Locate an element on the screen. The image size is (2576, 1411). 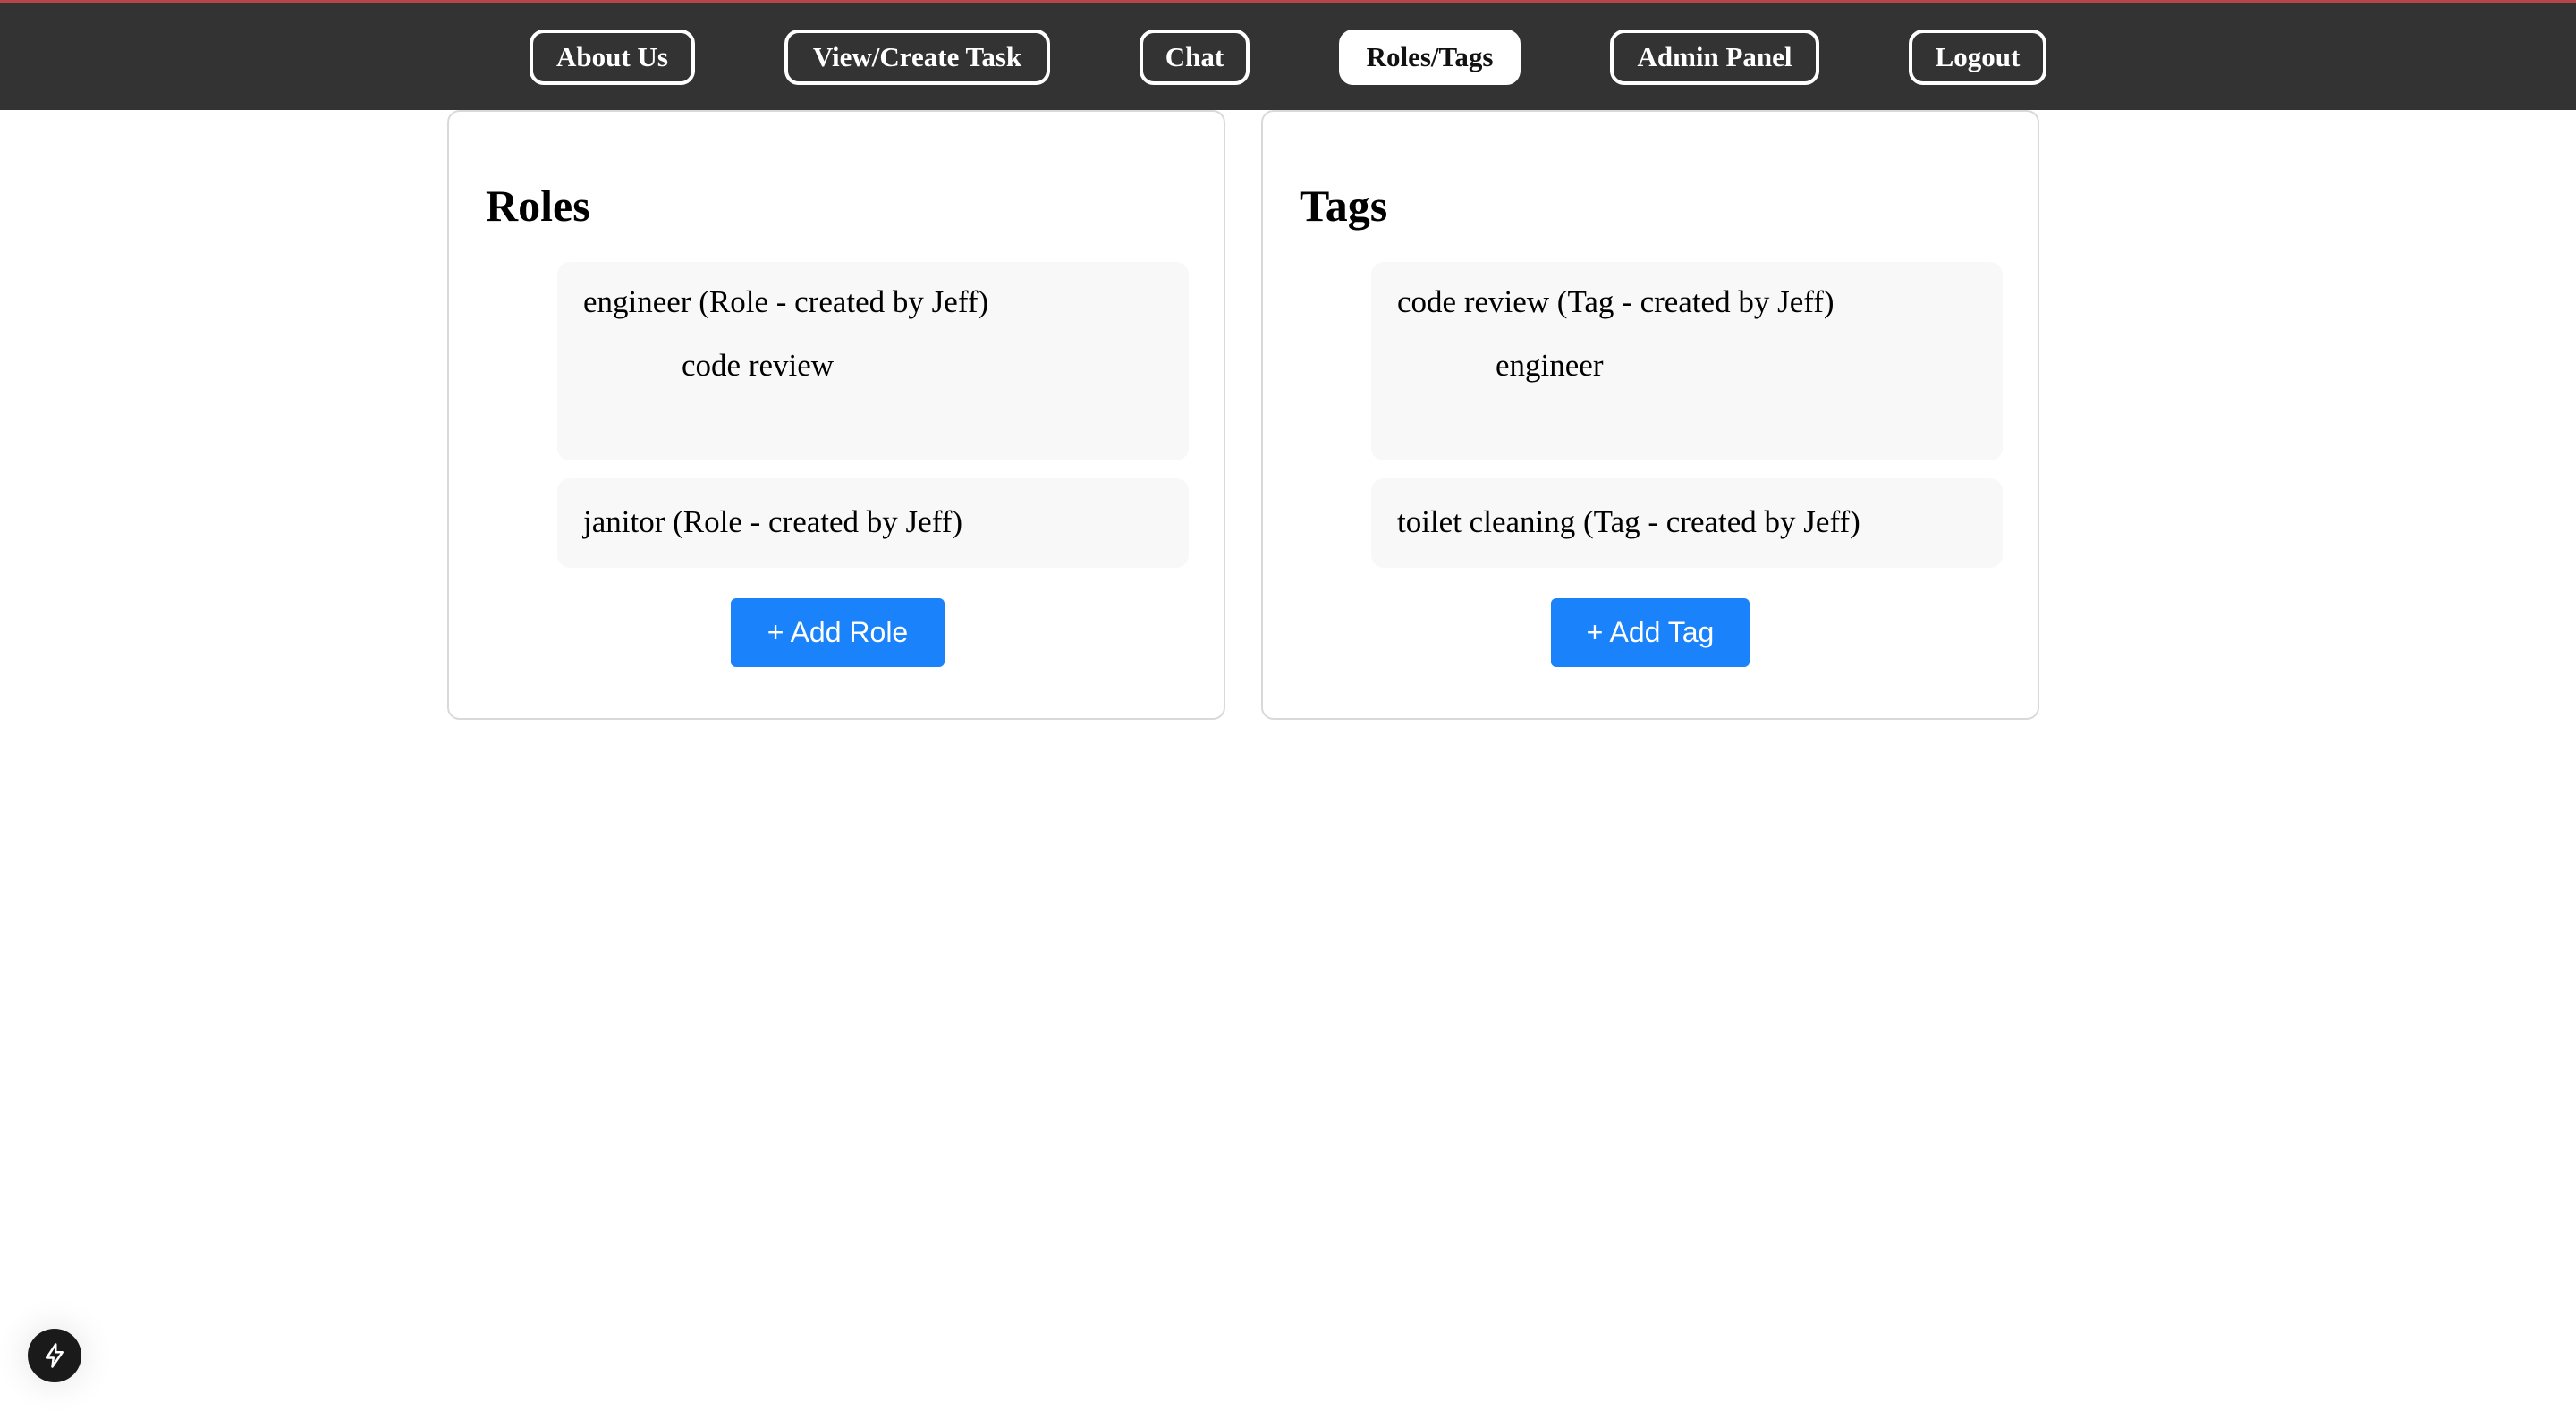
add-tag-button: + Add Tag is located at coordinates (1650, 633).